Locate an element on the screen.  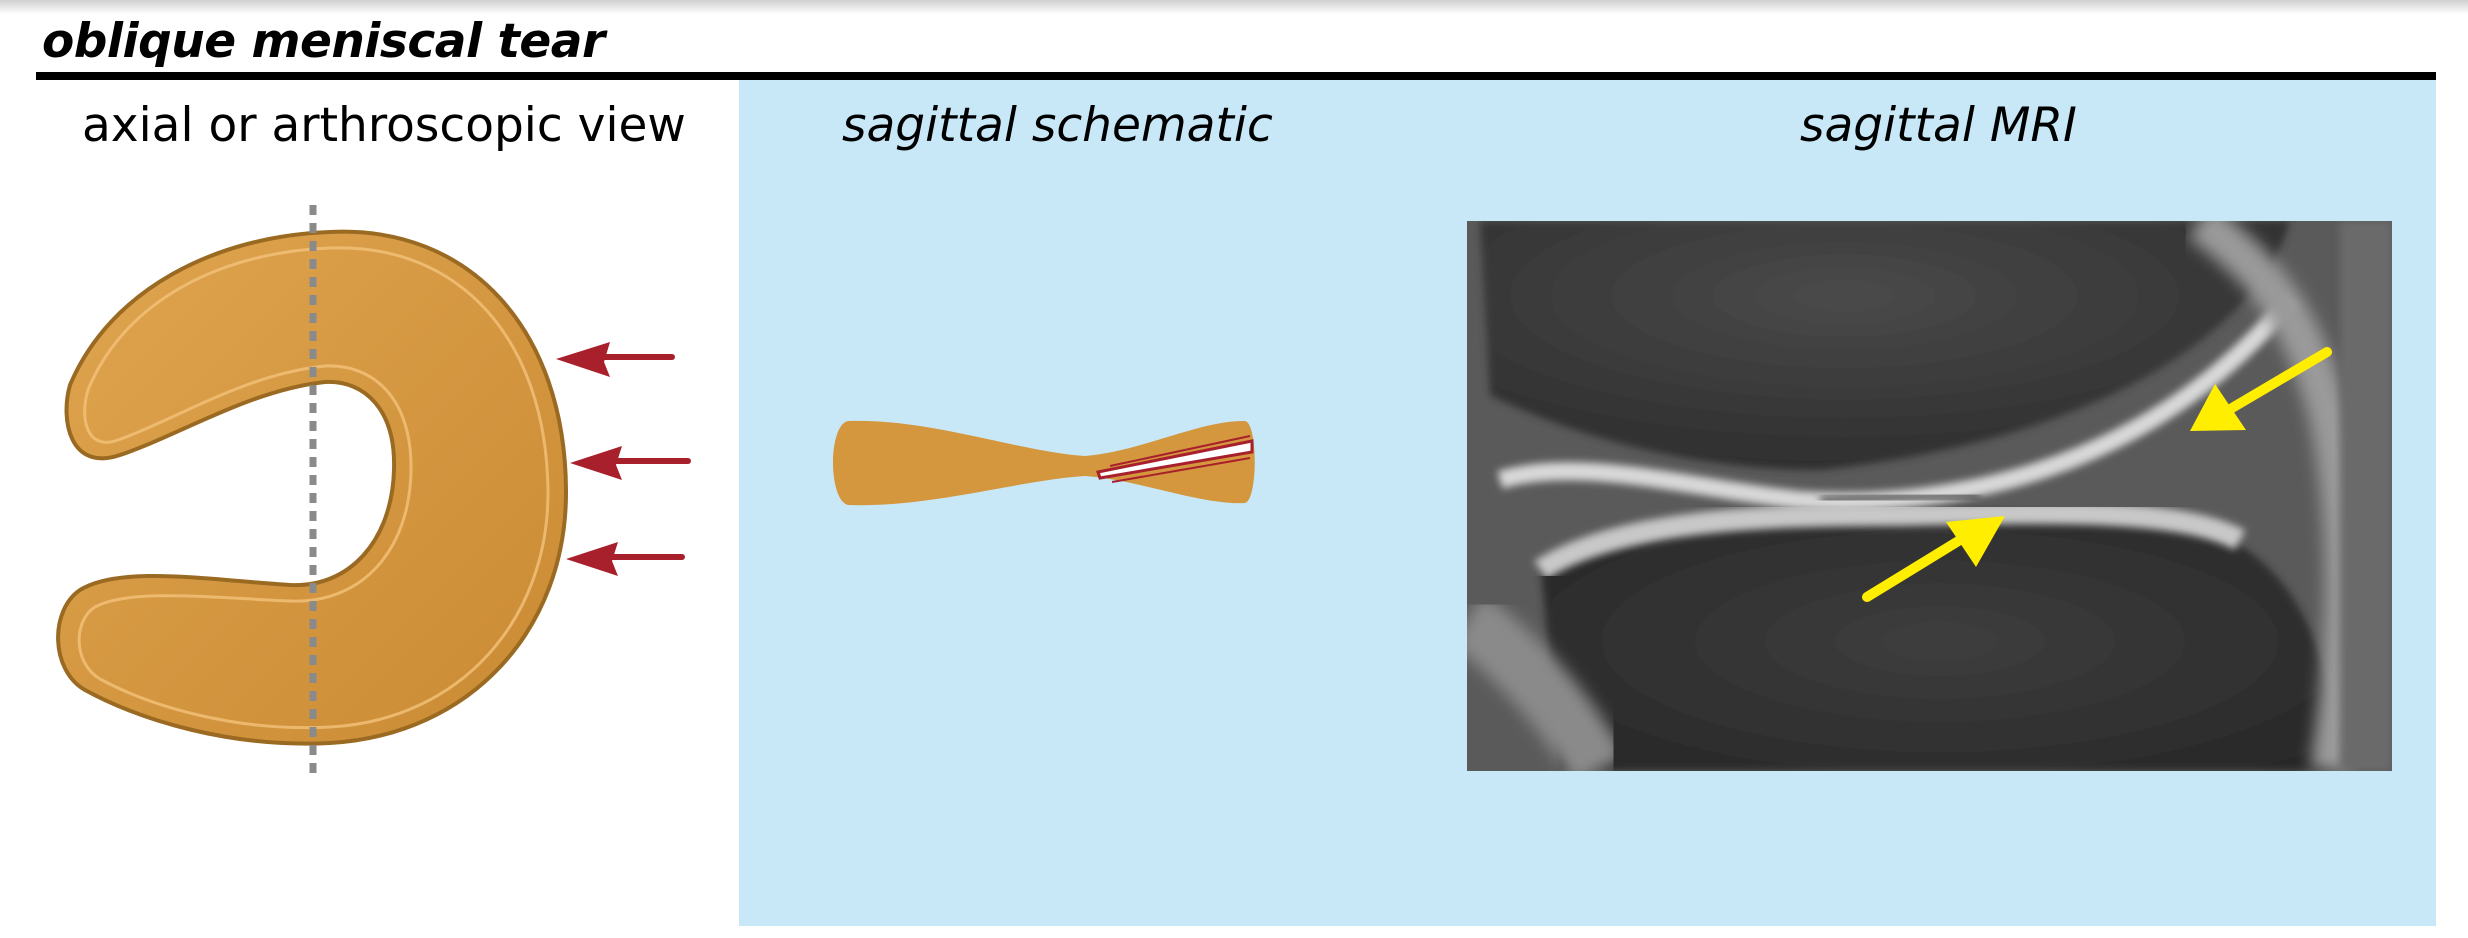
title-rule is located at coordinates (1236, 76).